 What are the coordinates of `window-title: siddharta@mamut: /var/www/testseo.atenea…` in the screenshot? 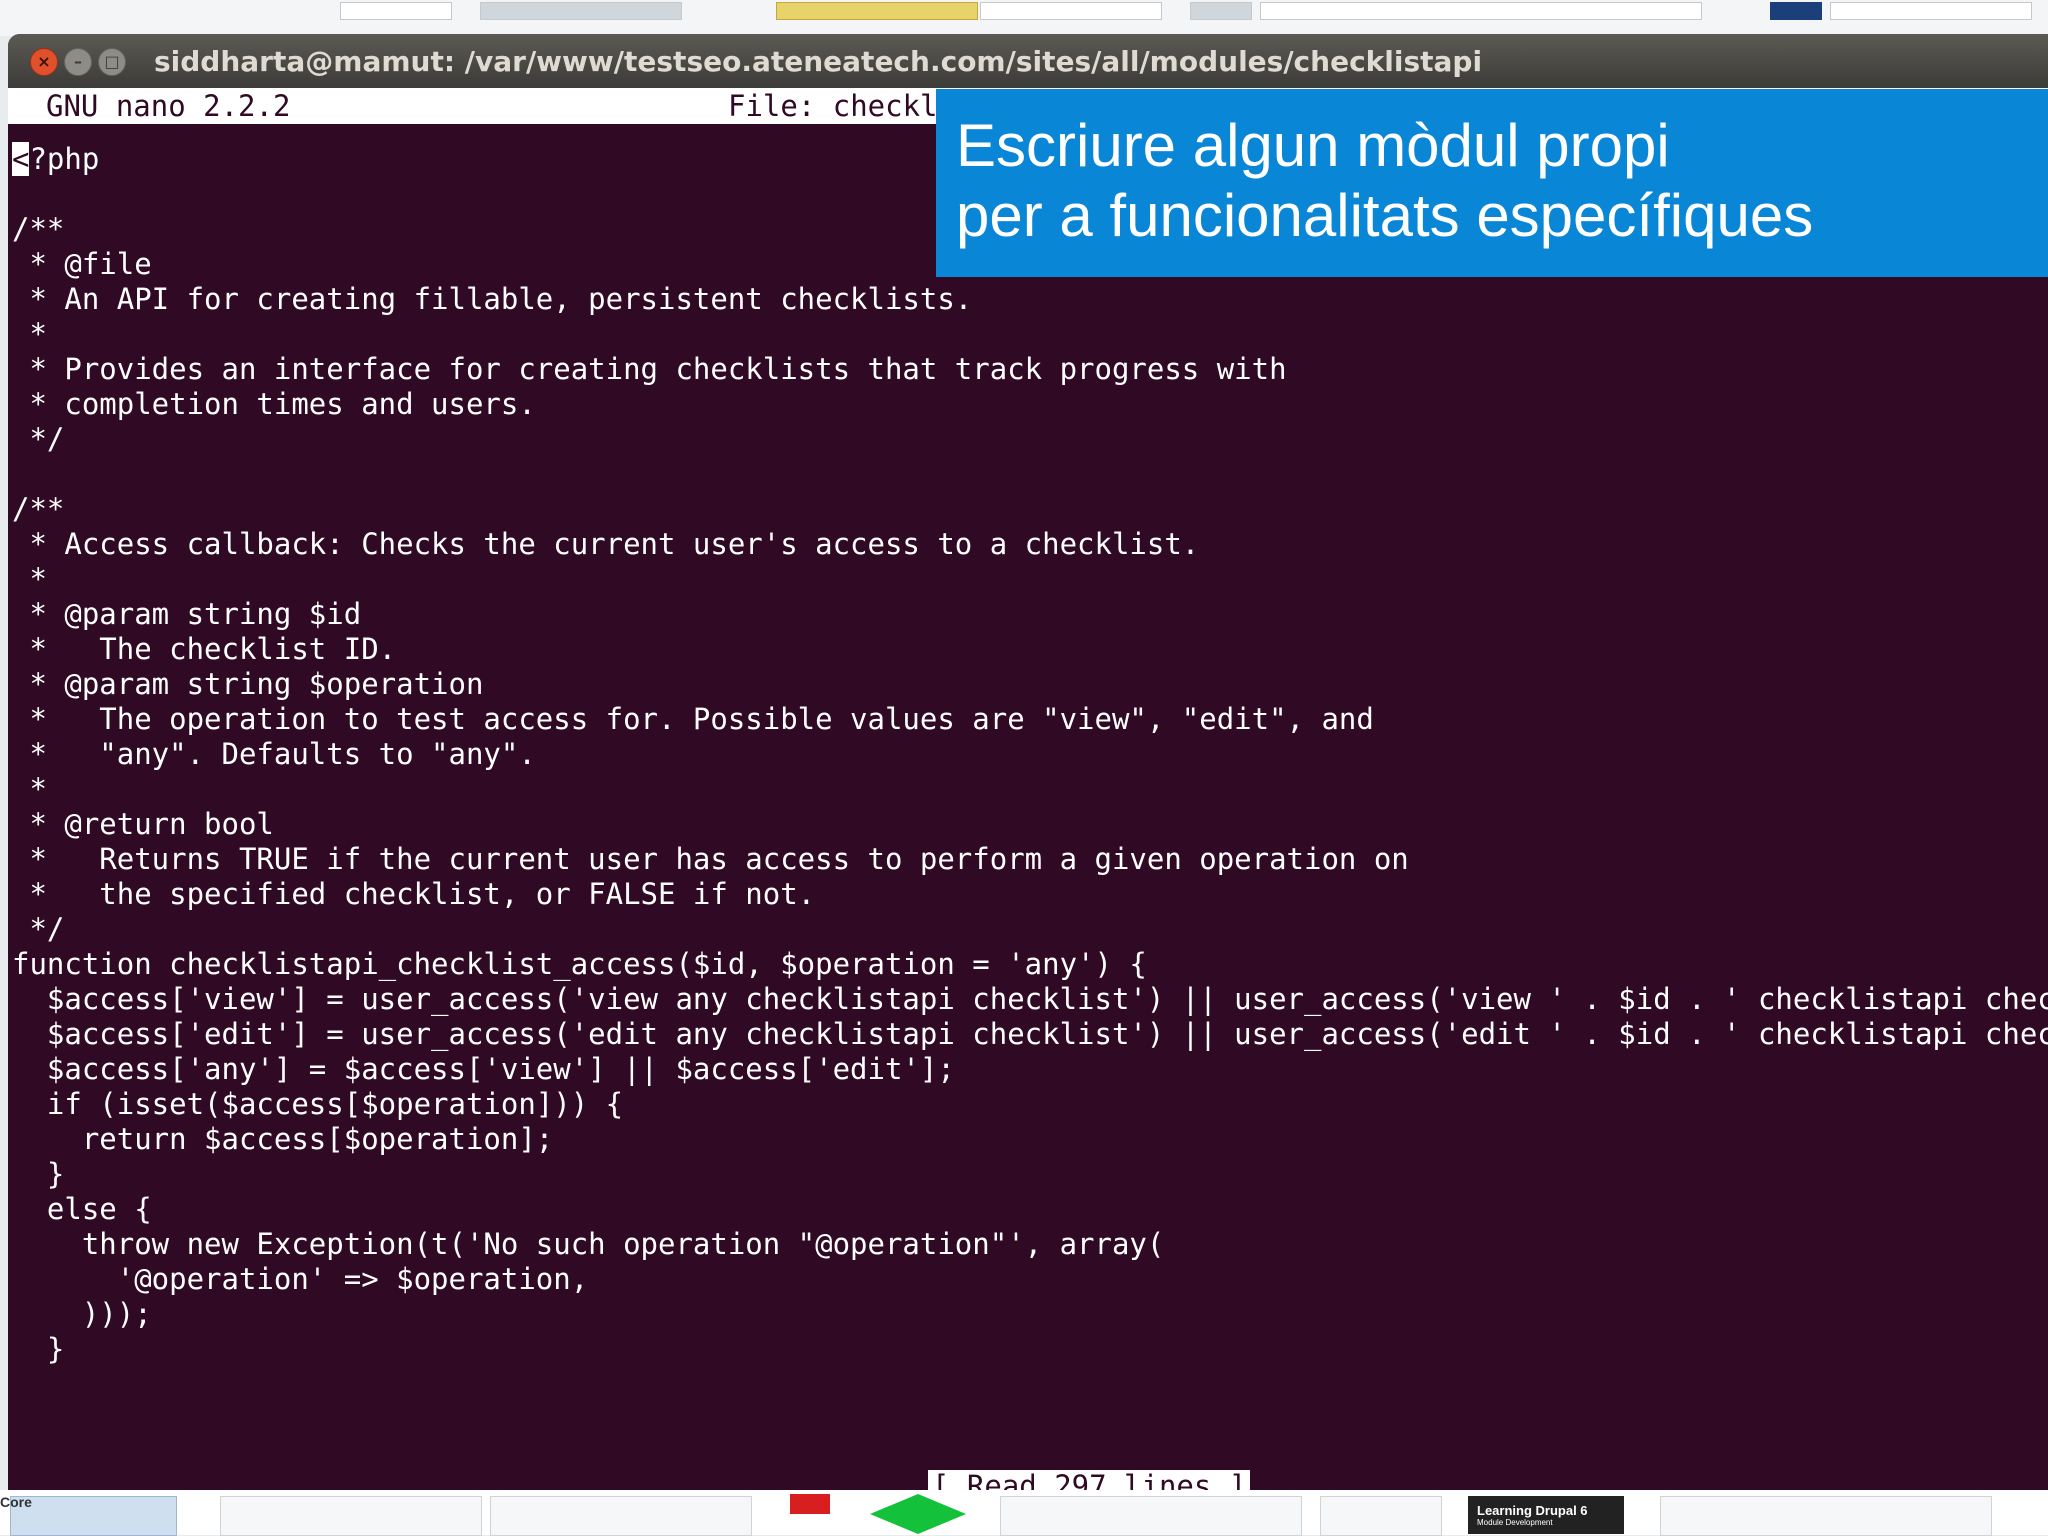 It's located at (818, 61).